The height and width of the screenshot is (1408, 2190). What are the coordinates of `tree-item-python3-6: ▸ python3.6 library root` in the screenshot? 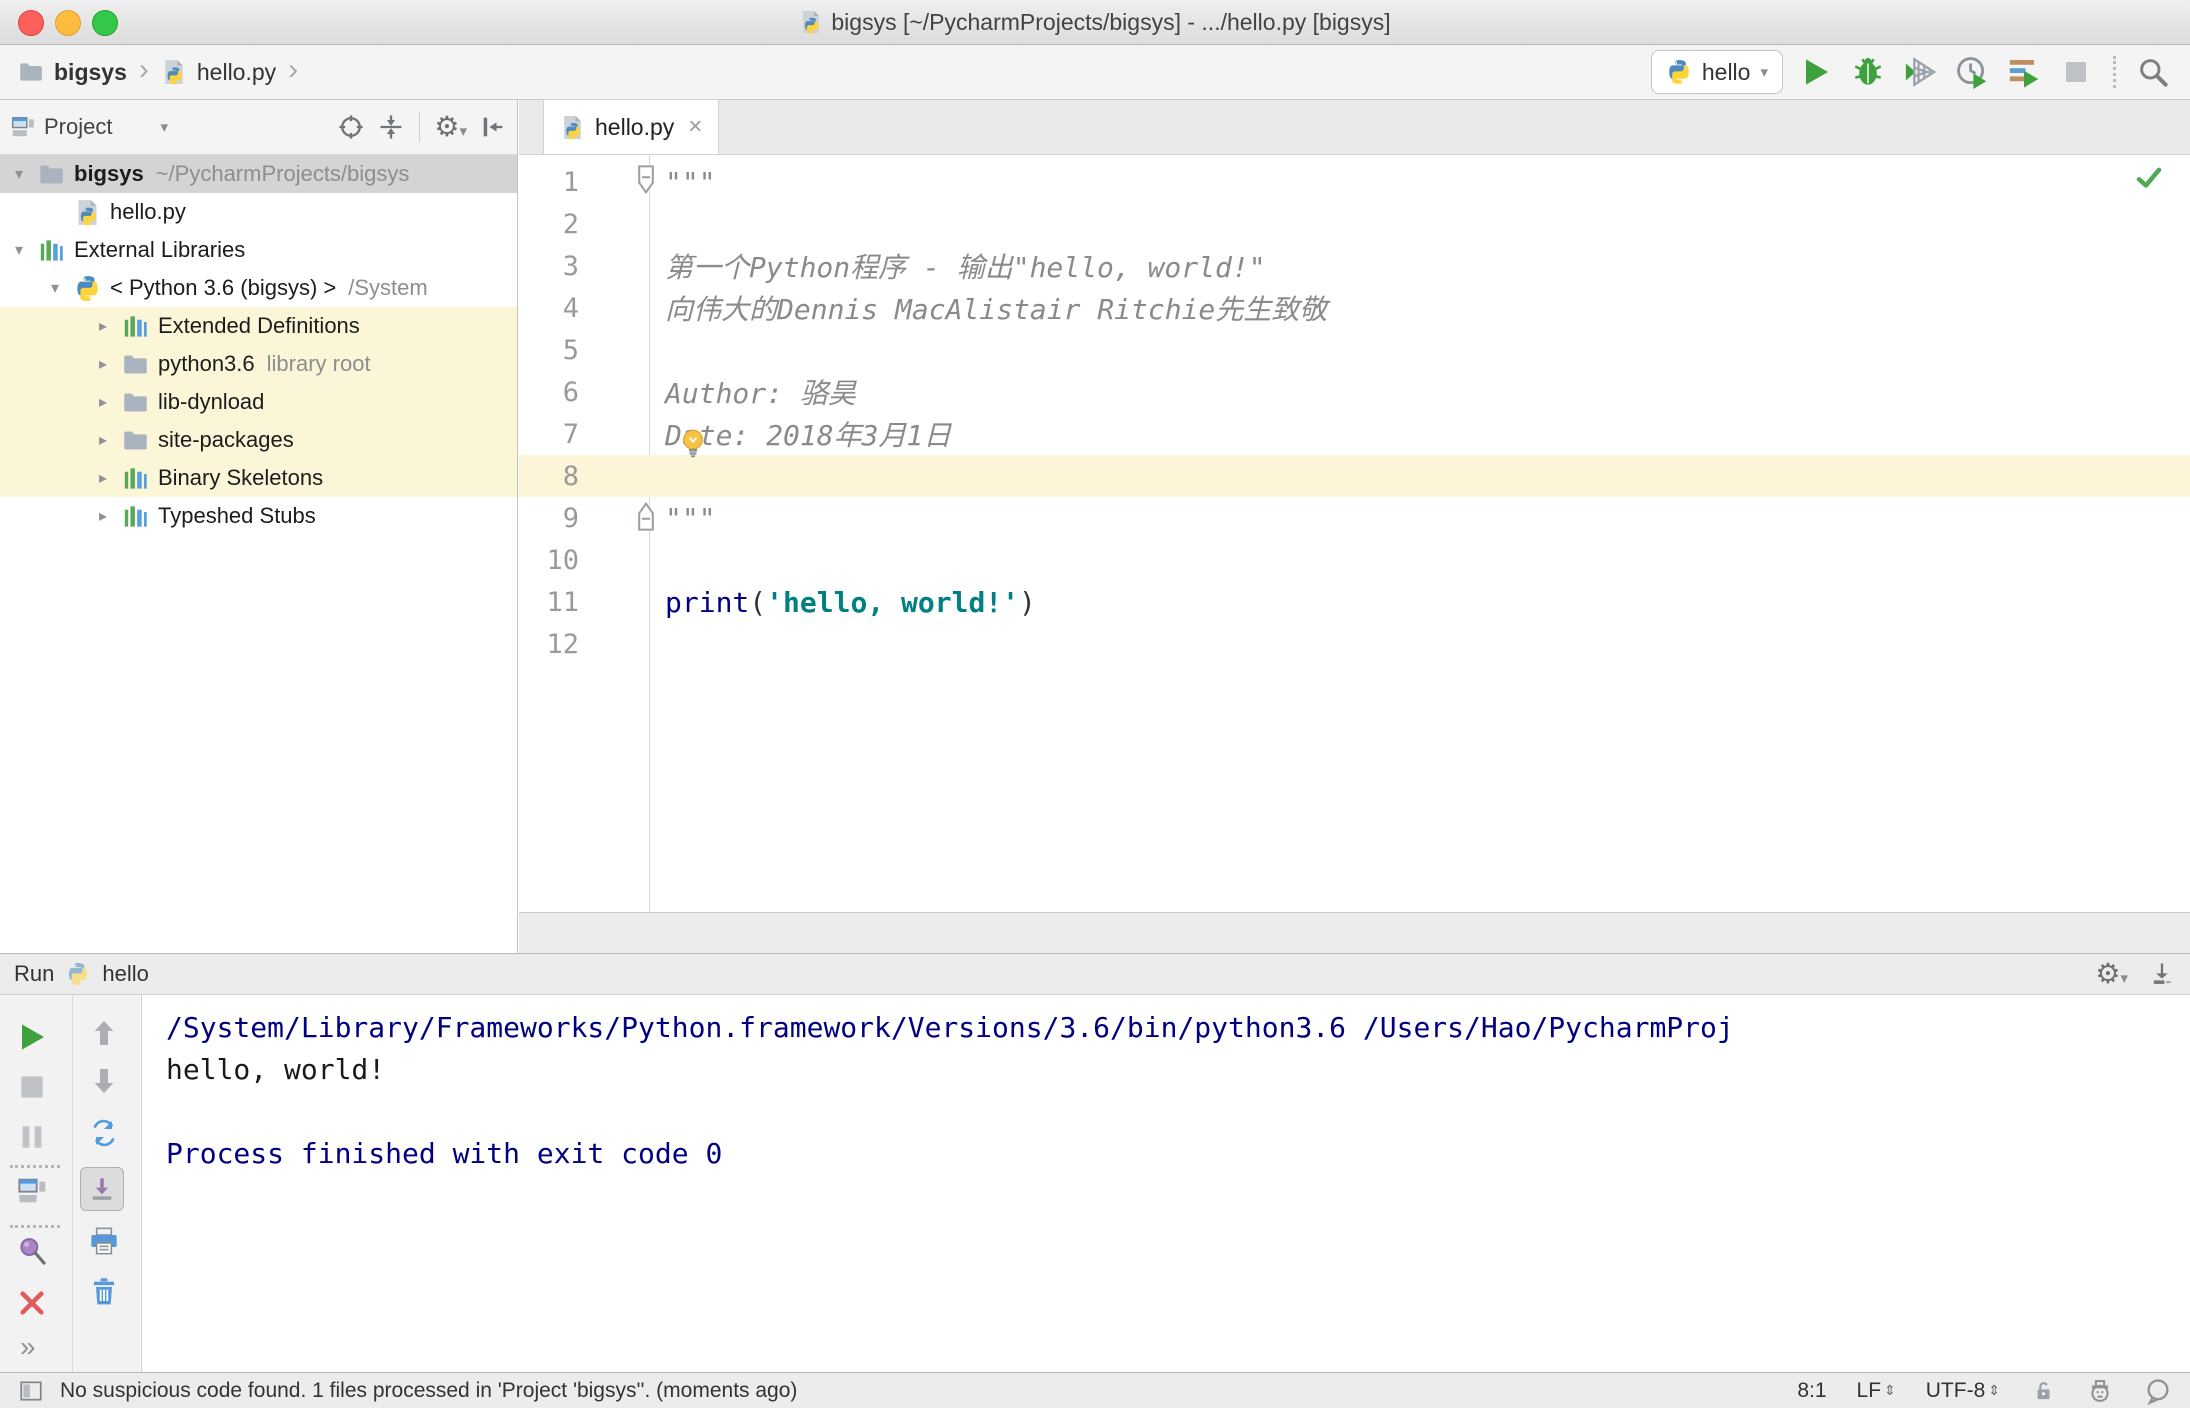 It's located at (258, 364).